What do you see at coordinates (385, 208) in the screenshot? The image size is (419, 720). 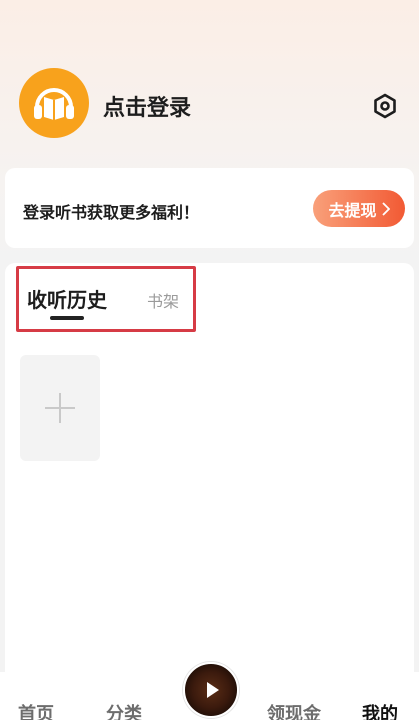 I see `chevron-right-icon` at bounding box center [385, 208].